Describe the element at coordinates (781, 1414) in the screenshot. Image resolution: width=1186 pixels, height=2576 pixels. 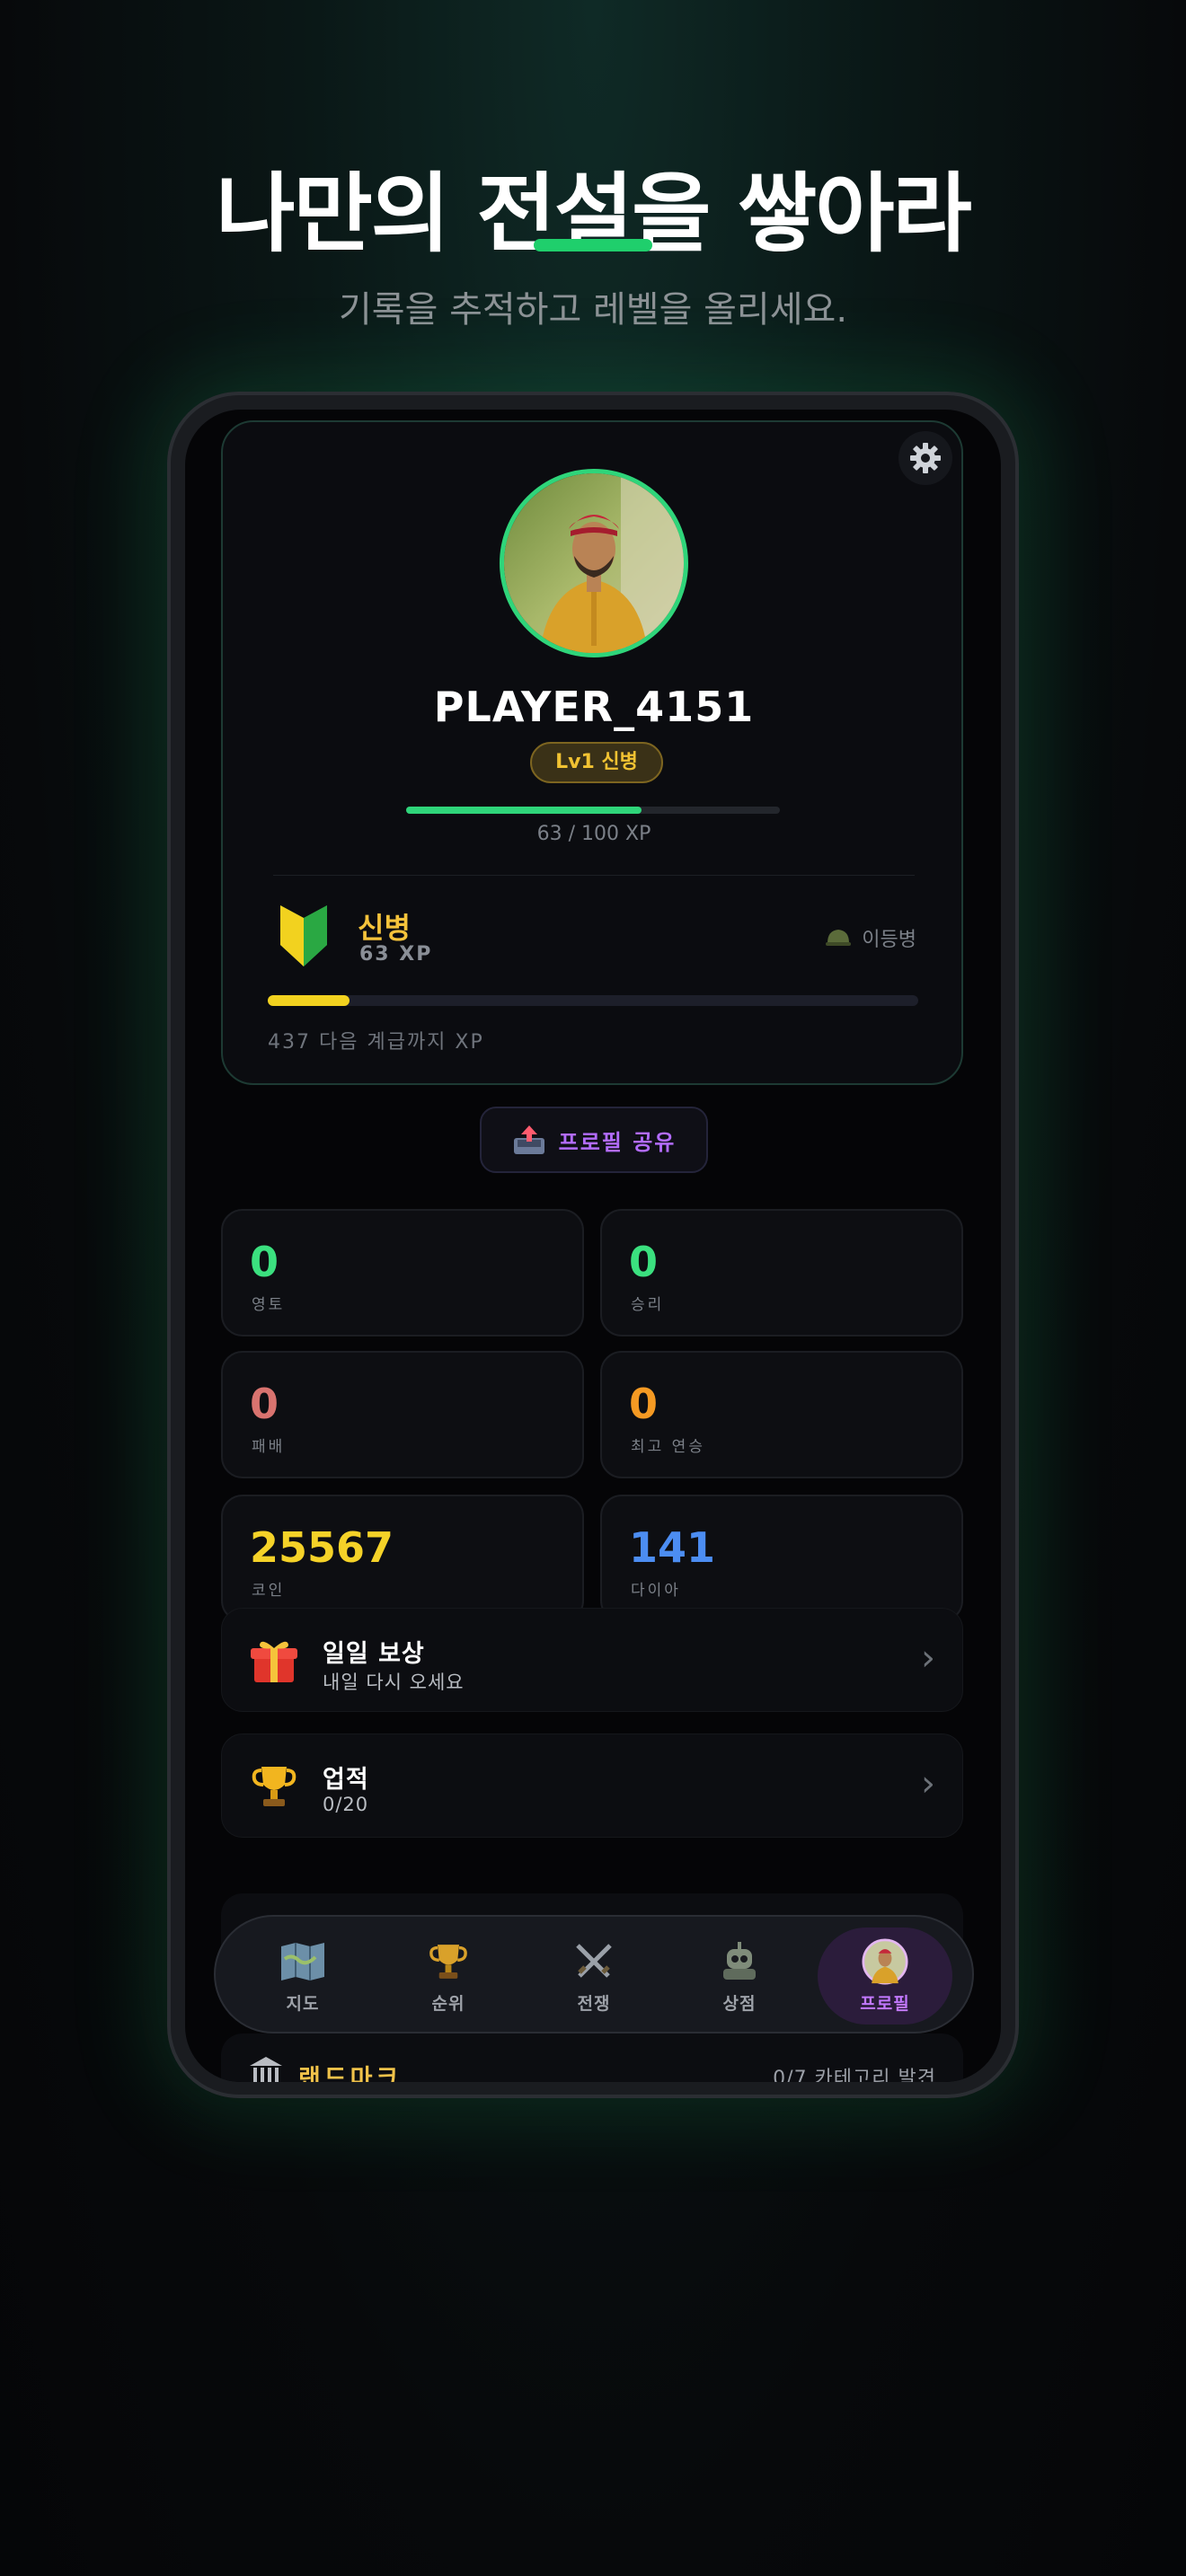
I see `stat-card-best-streak: 0 최고 연승` at that location.